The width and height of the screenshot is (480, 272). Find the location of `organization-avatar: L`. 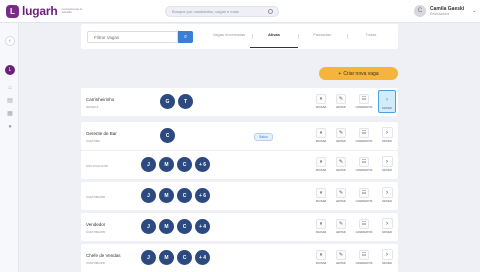

organization-avatar: L is located at coordinates (10, 70).